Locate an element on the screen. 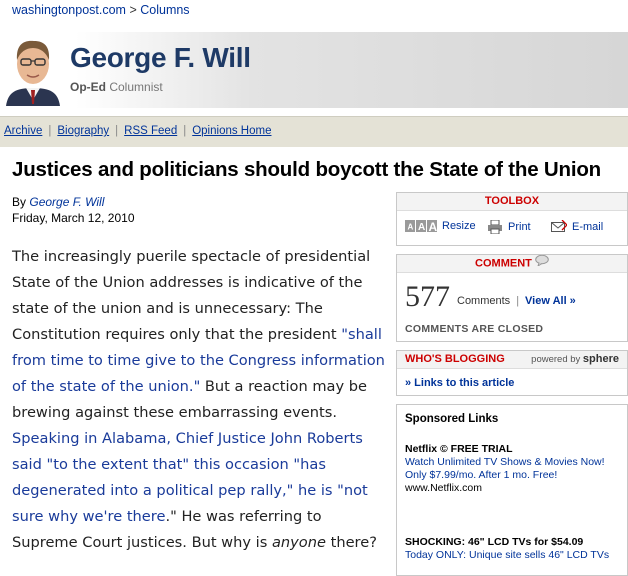 This screenshot has height=576, width=628. toolbox-panel: TOOLBOX AAA Resize Print E-mail is located at coordinates (512, 219).